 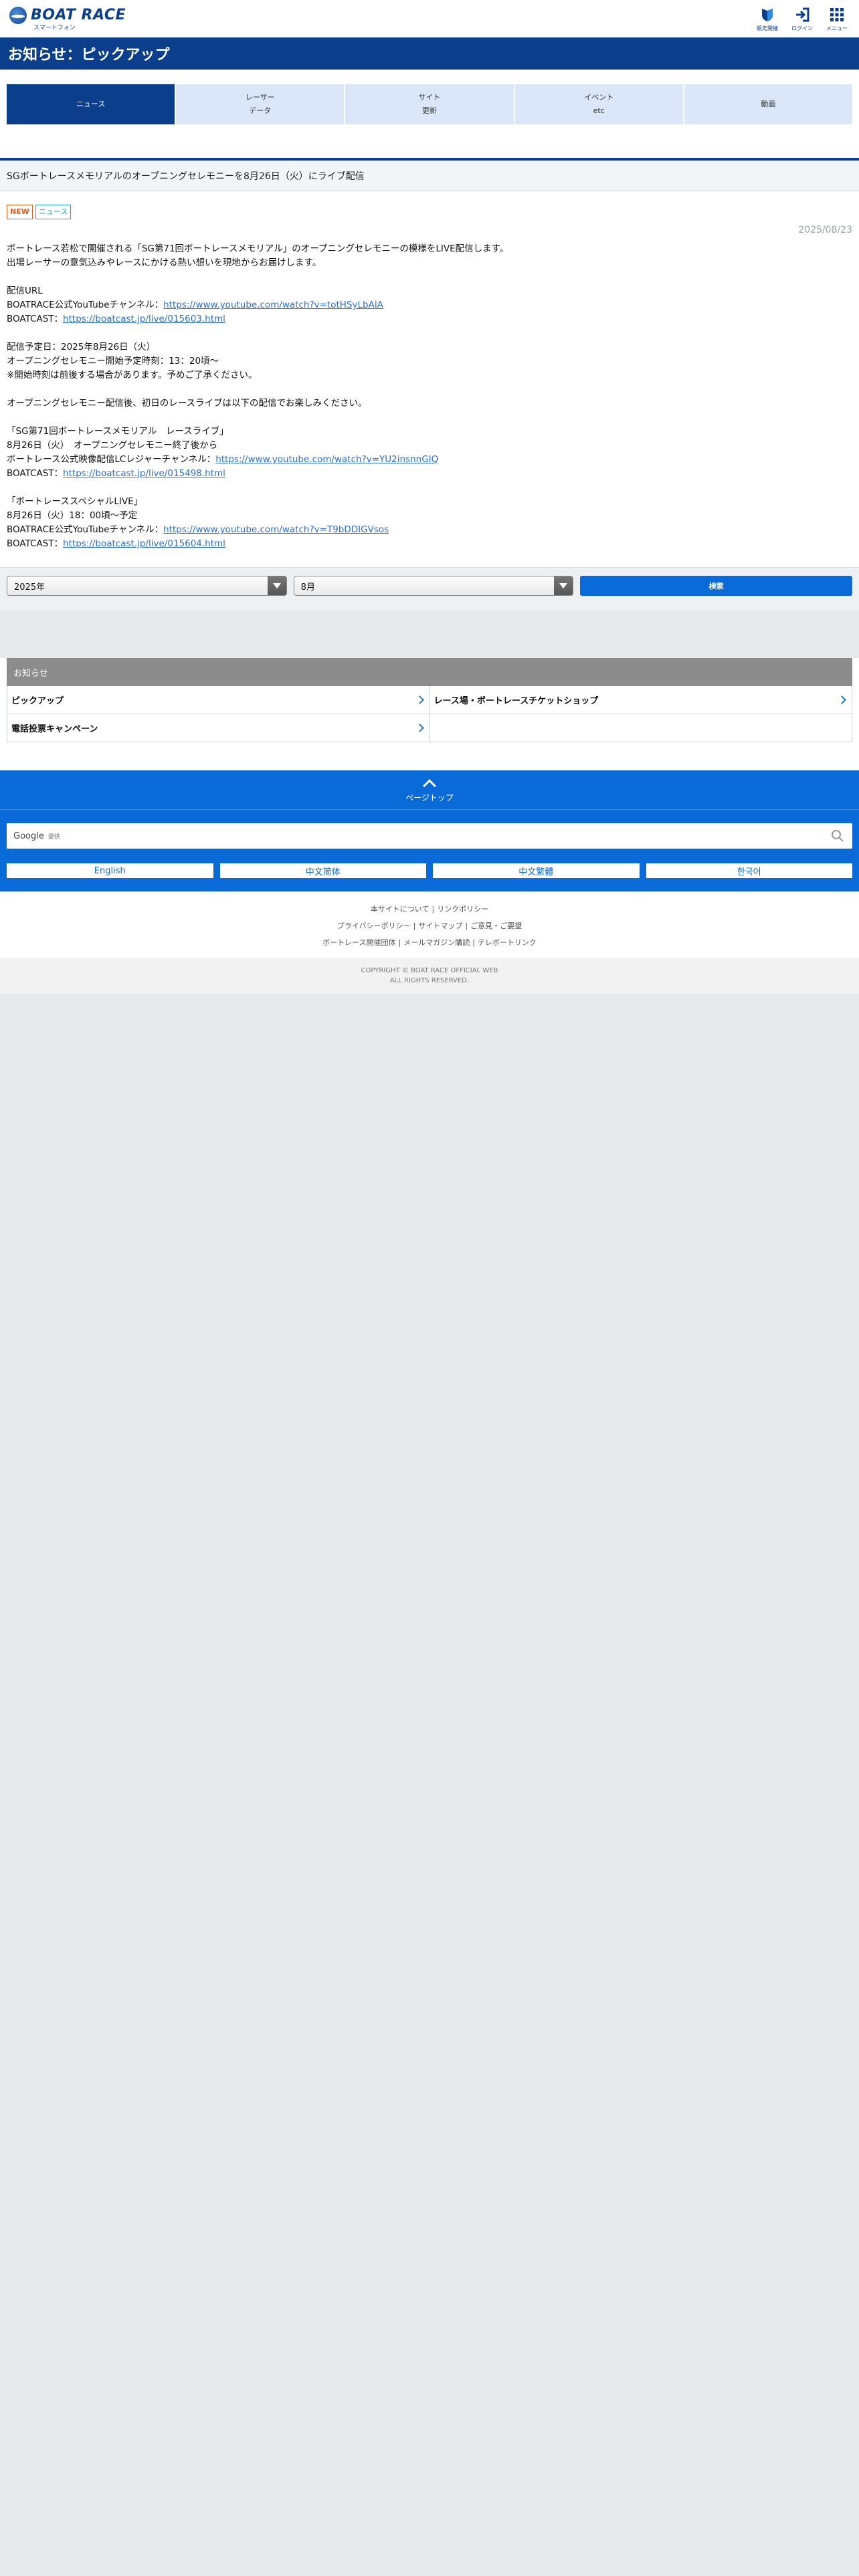 What do you see at coordinates (429, 175) in the screenshot?
I see `article-heading: SGボートレースメモリアルのオープニングセレモニーを8月26日（火）にライブ配信` at bounding box center [429, 175].